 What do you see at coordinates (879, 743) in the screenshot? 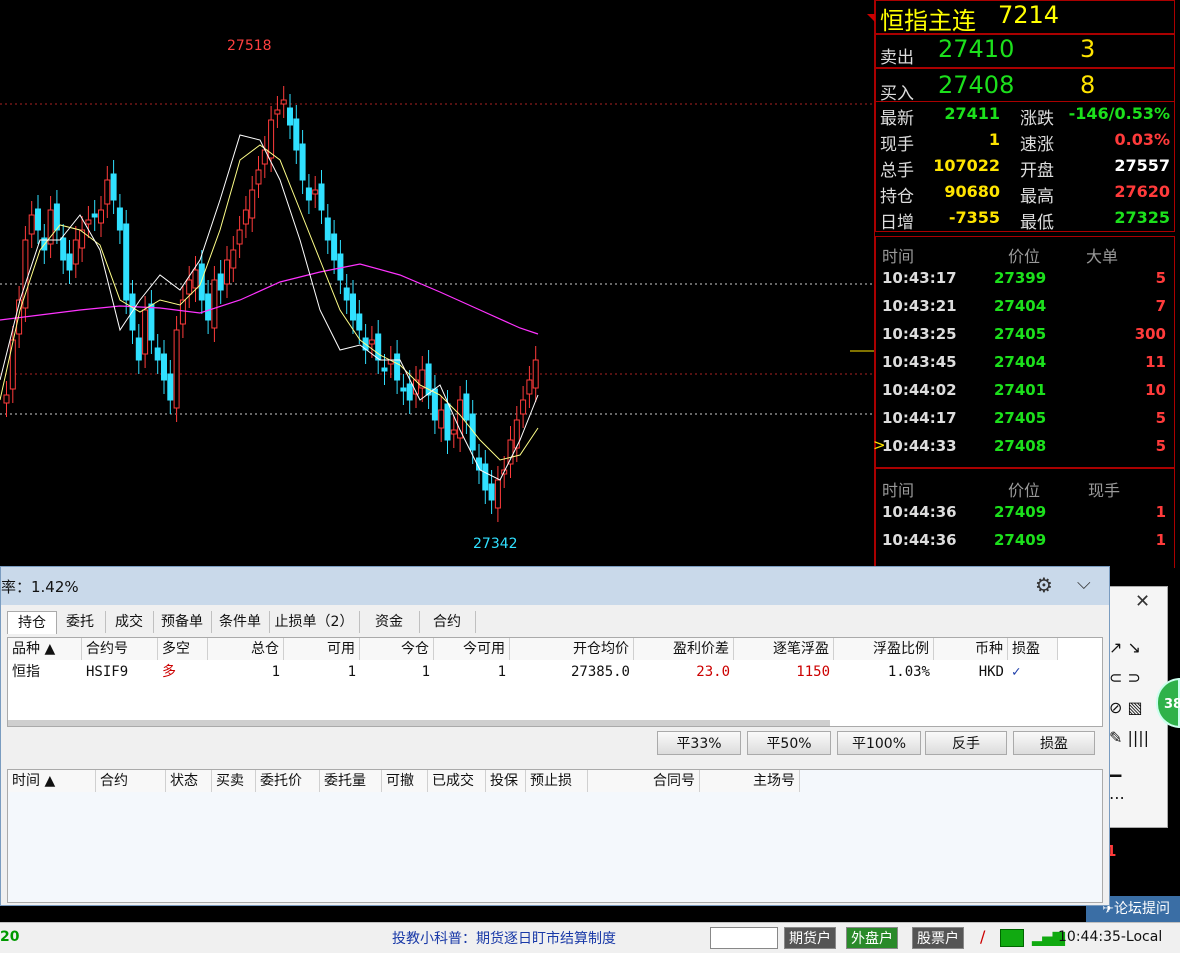
I see `close-position-button-2: 平100%` at bounding box center [879, 743].